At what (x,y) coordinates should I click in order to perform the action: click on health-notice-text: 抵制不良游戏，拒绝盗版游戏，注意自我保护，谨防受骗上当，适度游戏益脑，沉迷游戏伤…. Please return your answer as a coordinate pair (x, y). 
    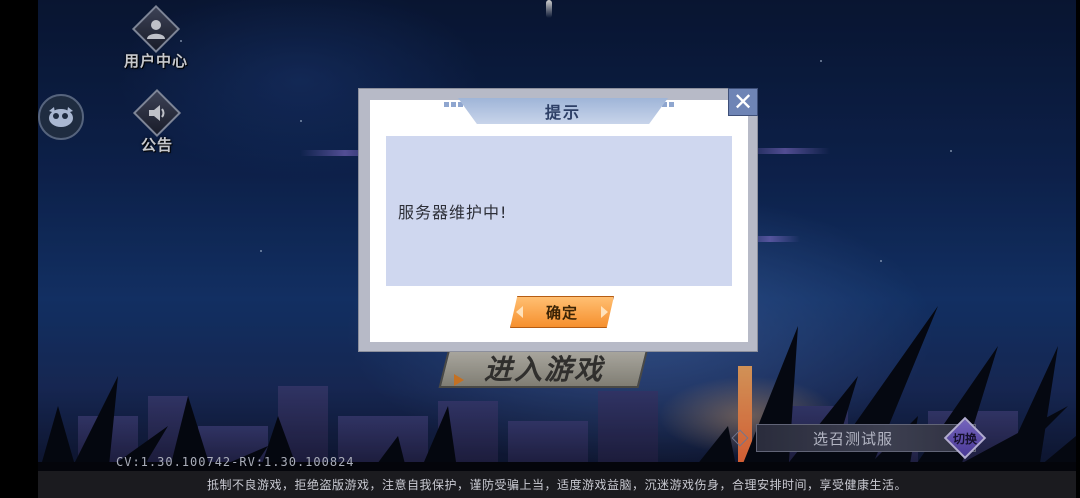
    Looking at the image, I should click on (556, 485).